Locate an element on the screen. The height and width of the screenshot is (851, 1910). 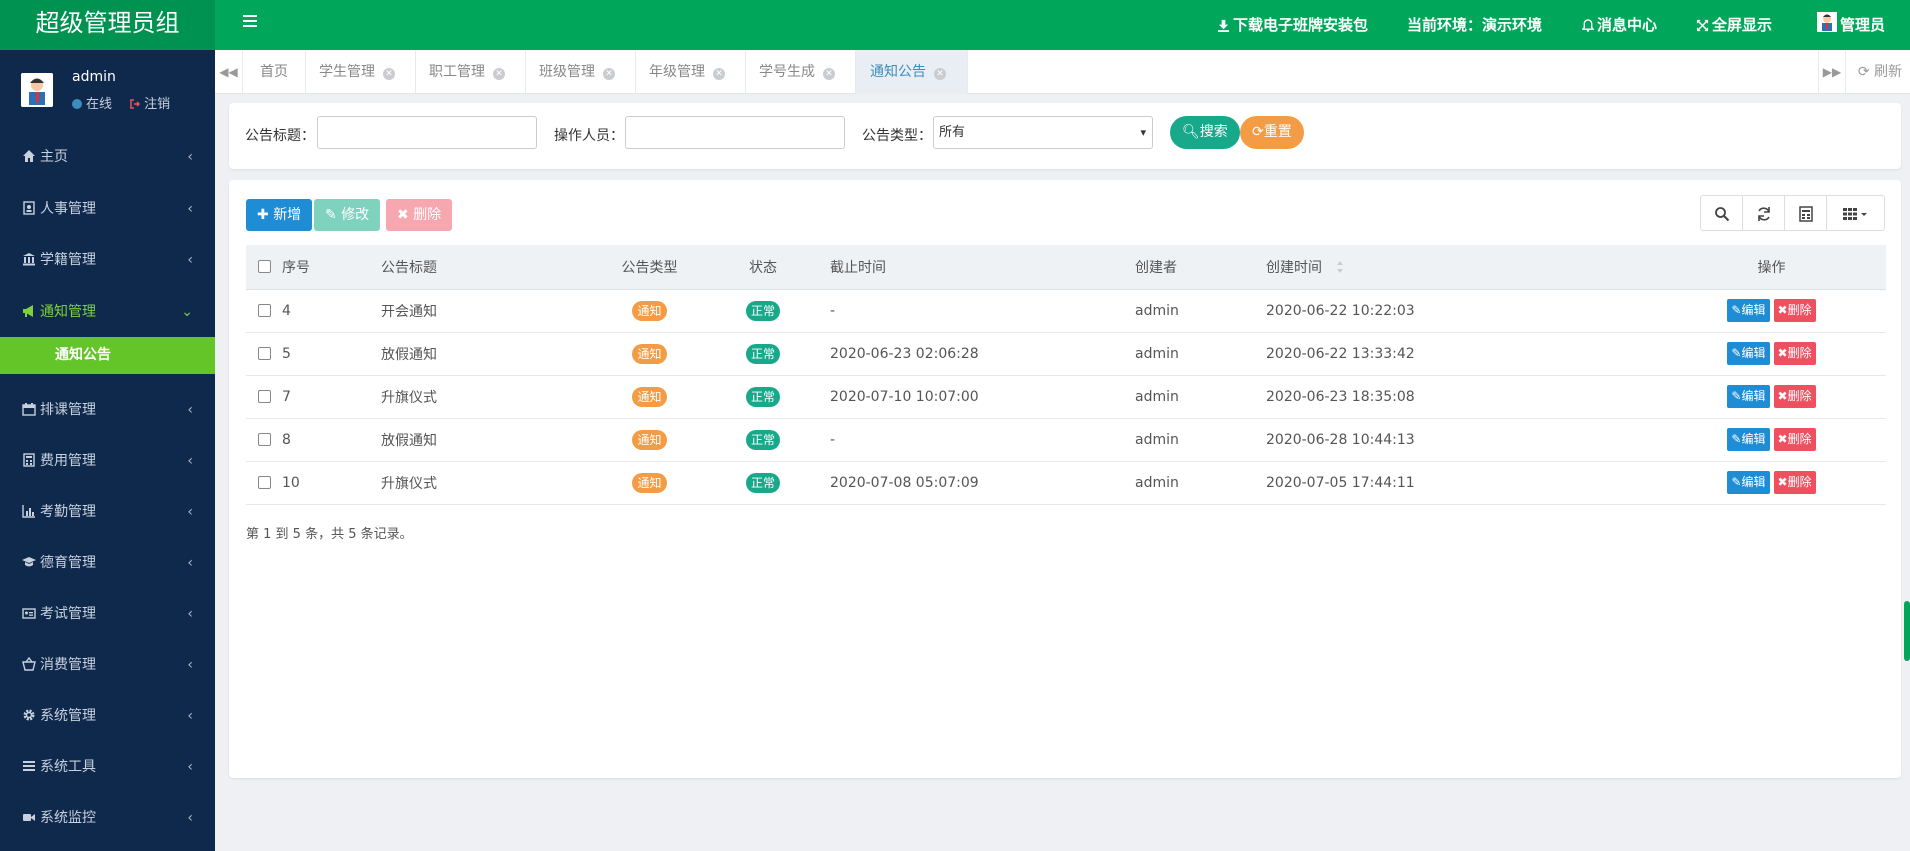
tab-student-id-generation: 学号生成 ✕ is located at coordinates (801, 72).